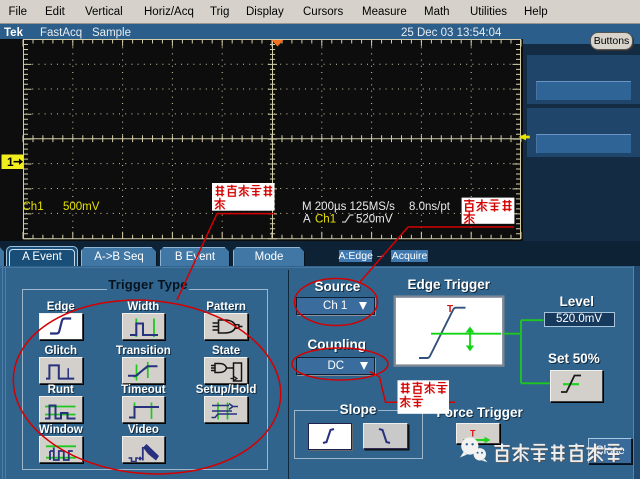  I want to click on svg-text: A, so click(307, 220).